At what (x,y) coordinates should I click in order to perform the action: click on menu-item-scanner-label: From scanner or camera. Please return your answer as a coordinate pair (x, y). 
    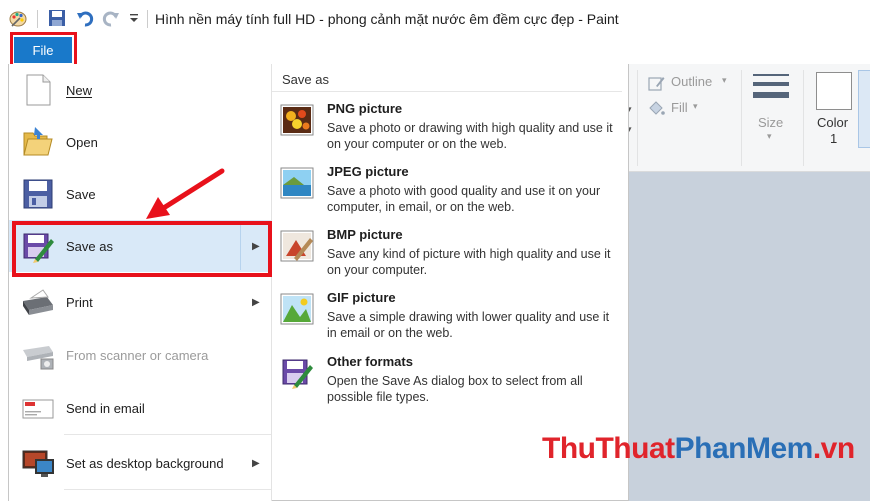
    Looking at the image, I should click on (137, 355).